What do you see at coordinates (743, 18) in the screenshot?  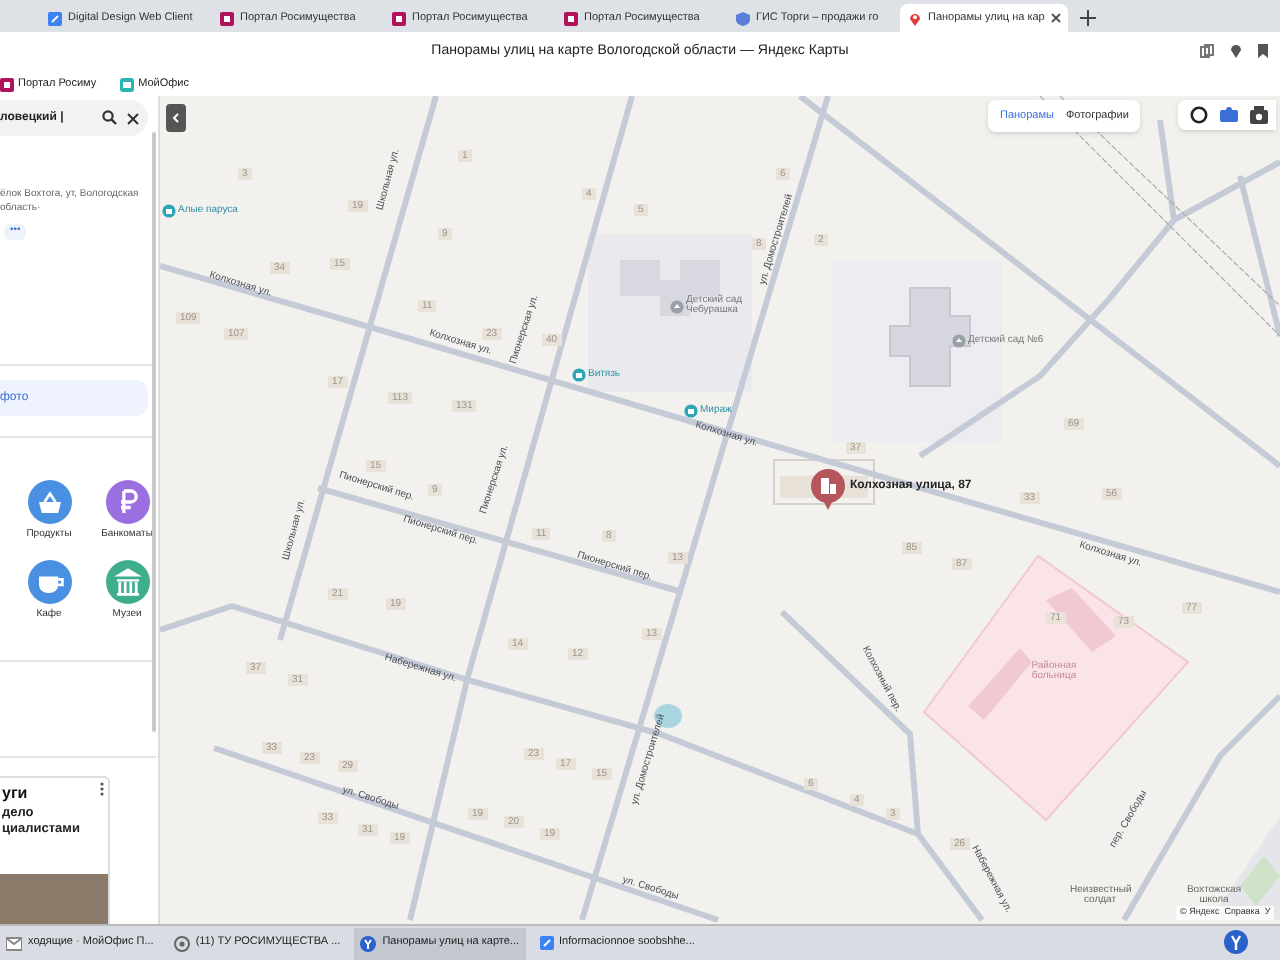 I see `shield-icon` at bounding box center [743, 18].